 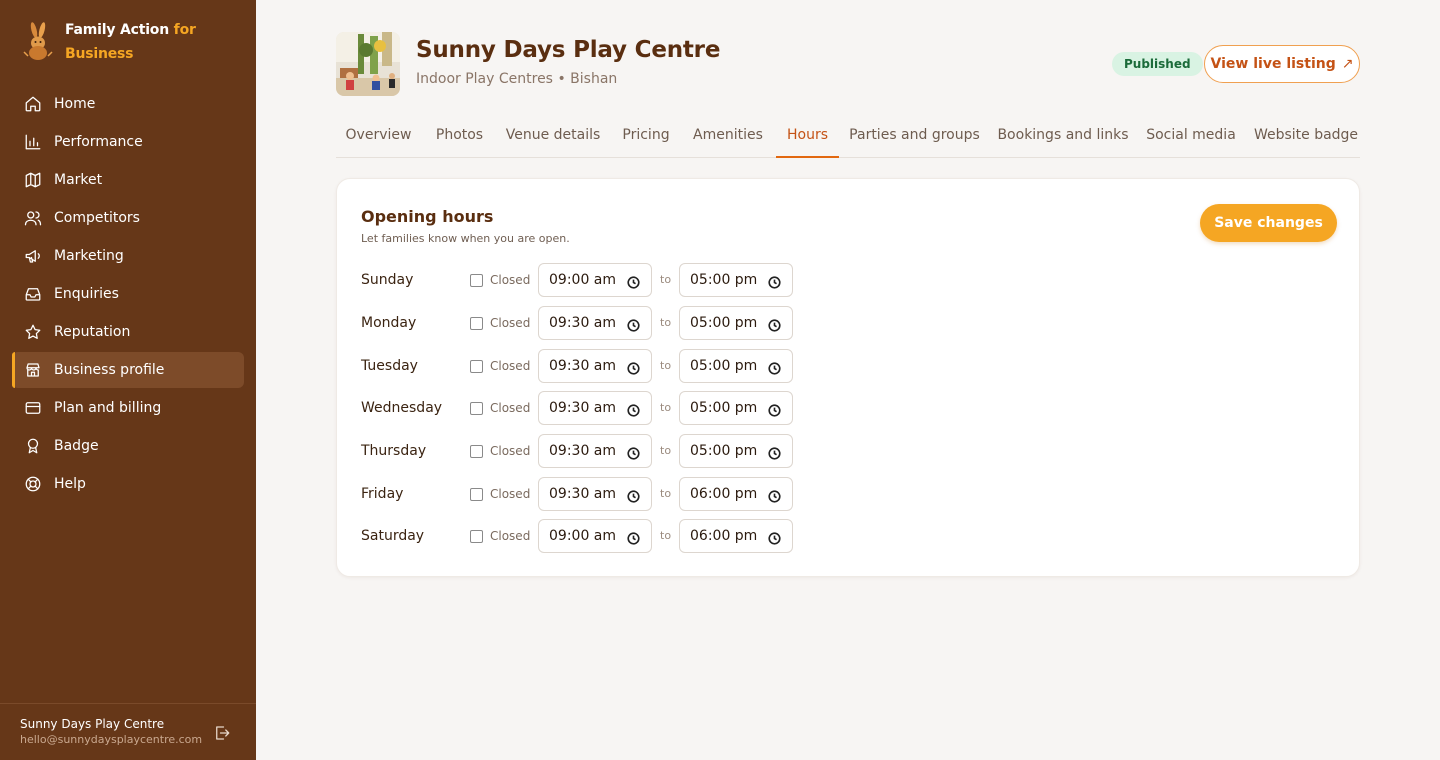 I want to click on venue-thumbnail, so click(x=368, y=64).